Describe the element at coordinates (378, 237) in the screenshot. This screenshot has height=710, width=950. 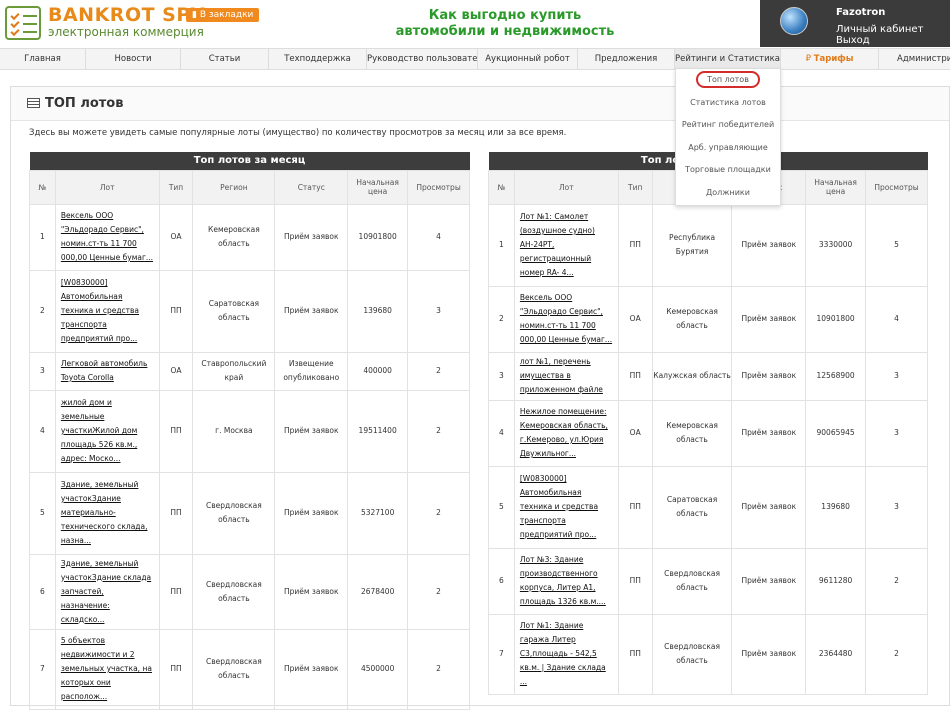
I see `lot-price: 10901800` at that location.